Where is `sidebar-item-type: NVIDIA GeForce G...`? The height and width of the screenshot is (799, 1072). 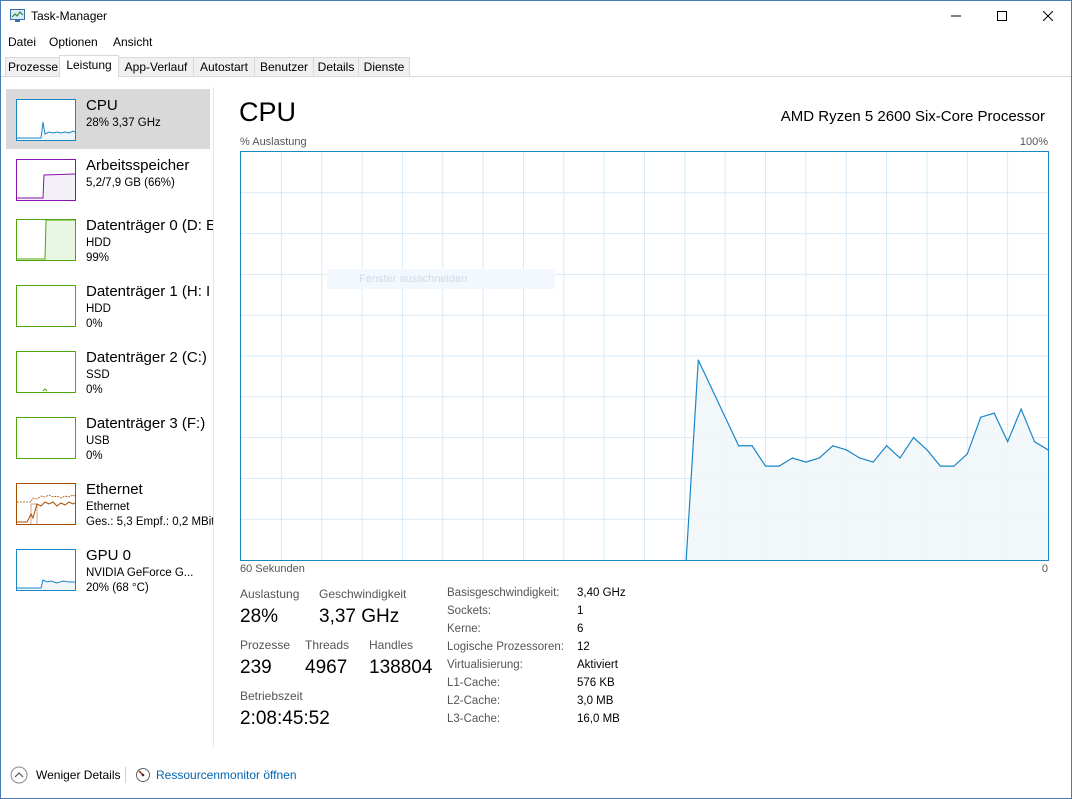
sidebar-item-type: NVIDIA GeForce G... is located at coordinates (140, 573).